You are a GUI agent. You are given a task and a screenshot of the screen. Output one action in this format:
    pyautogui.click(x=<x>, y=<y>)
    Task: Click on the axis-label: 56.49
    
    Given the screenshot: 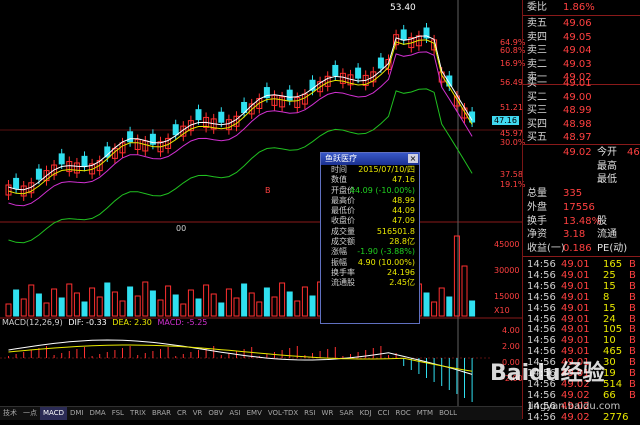 What is the action you would take?
    pyautogui.click(x=511, y=82)
    